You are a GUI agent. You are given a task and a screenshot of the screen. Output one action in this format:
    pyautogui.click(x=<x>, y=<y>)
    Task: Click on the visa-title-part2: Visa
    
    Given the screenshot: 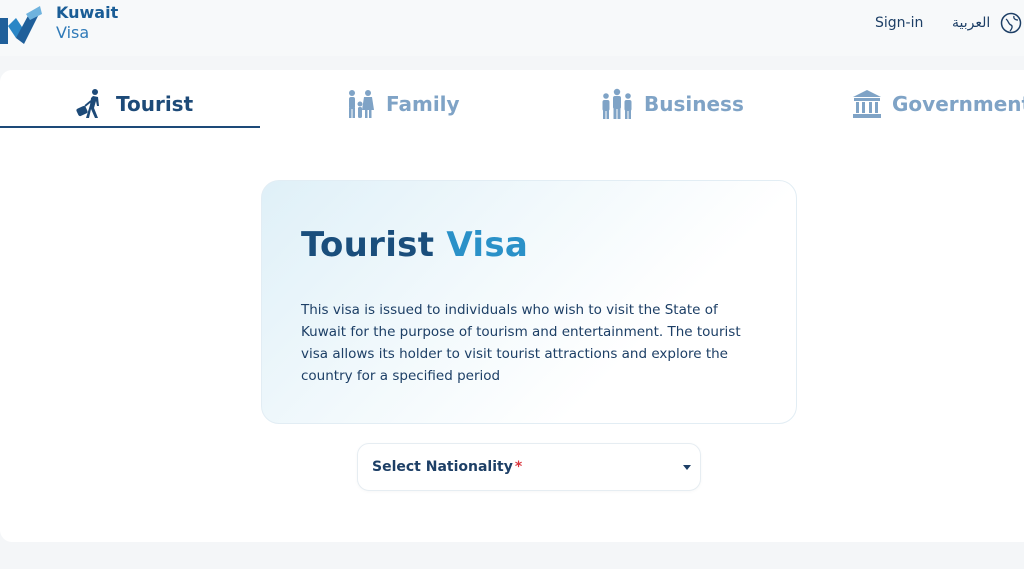 What is the action you would take?
    pyautogui.click(x=487, y=245)
    